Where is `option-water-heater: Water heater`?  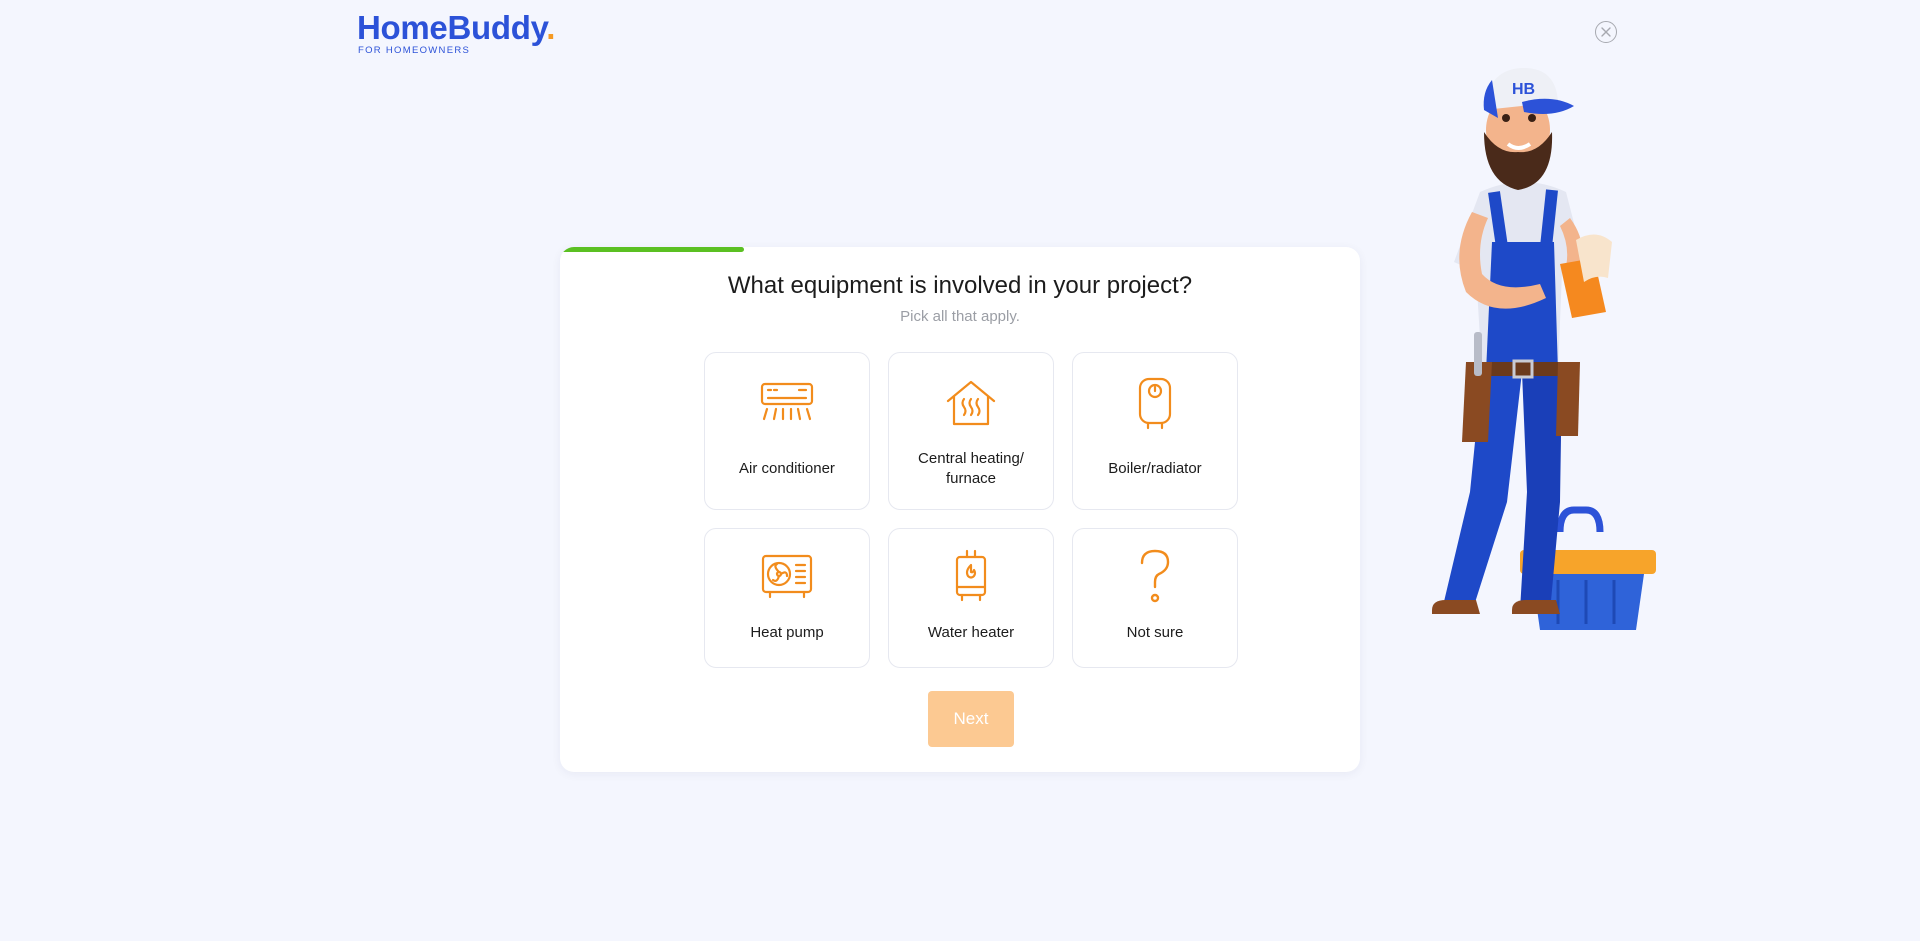
option-water-heater: Water heater is located at coordinates (971, 598).